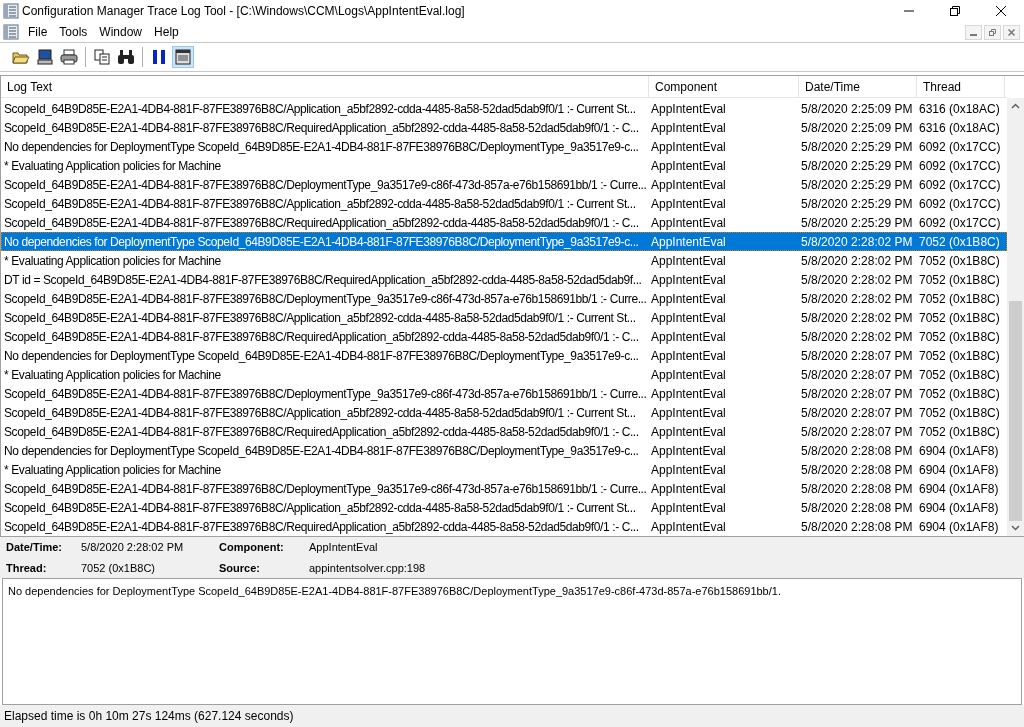 This screenshot has width=1024, height=727. What do you see at coordinates (1015, 411) in the screenshot?
I see `scroll-thumb` at bounding box center [1015, 411].